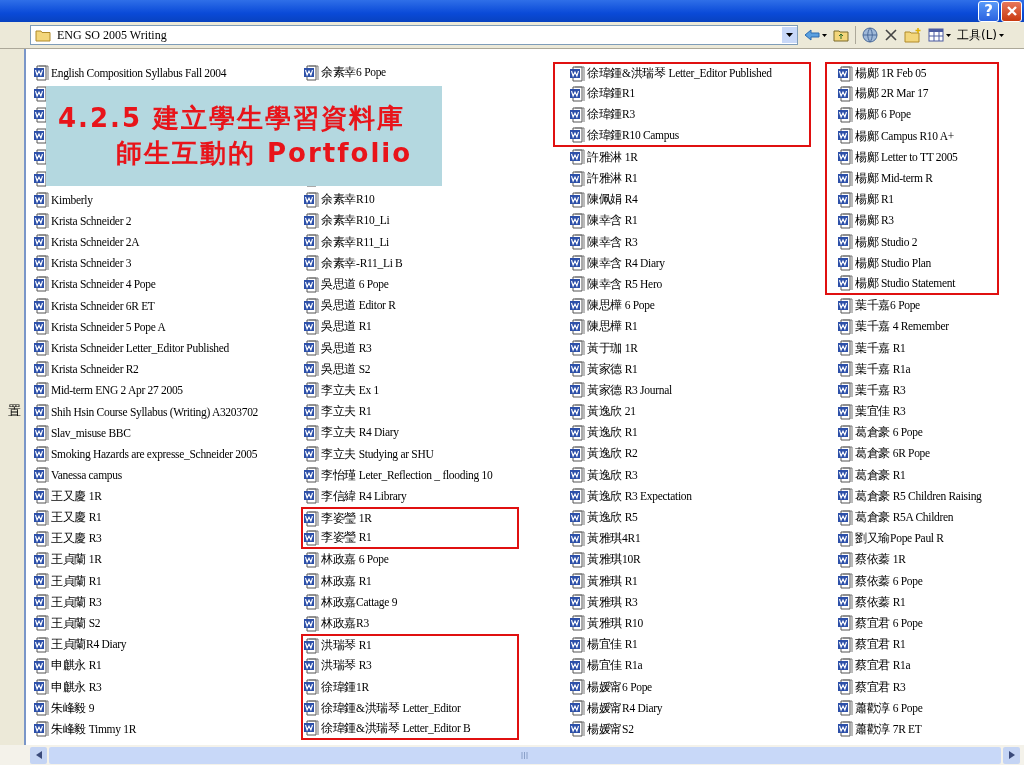 This screenshot has height=768, width=1024. What do you see at coordinates (166, 687) in the screenshot?
I see `file-item: 申麒永 R3` at bounding box center [166, 687].